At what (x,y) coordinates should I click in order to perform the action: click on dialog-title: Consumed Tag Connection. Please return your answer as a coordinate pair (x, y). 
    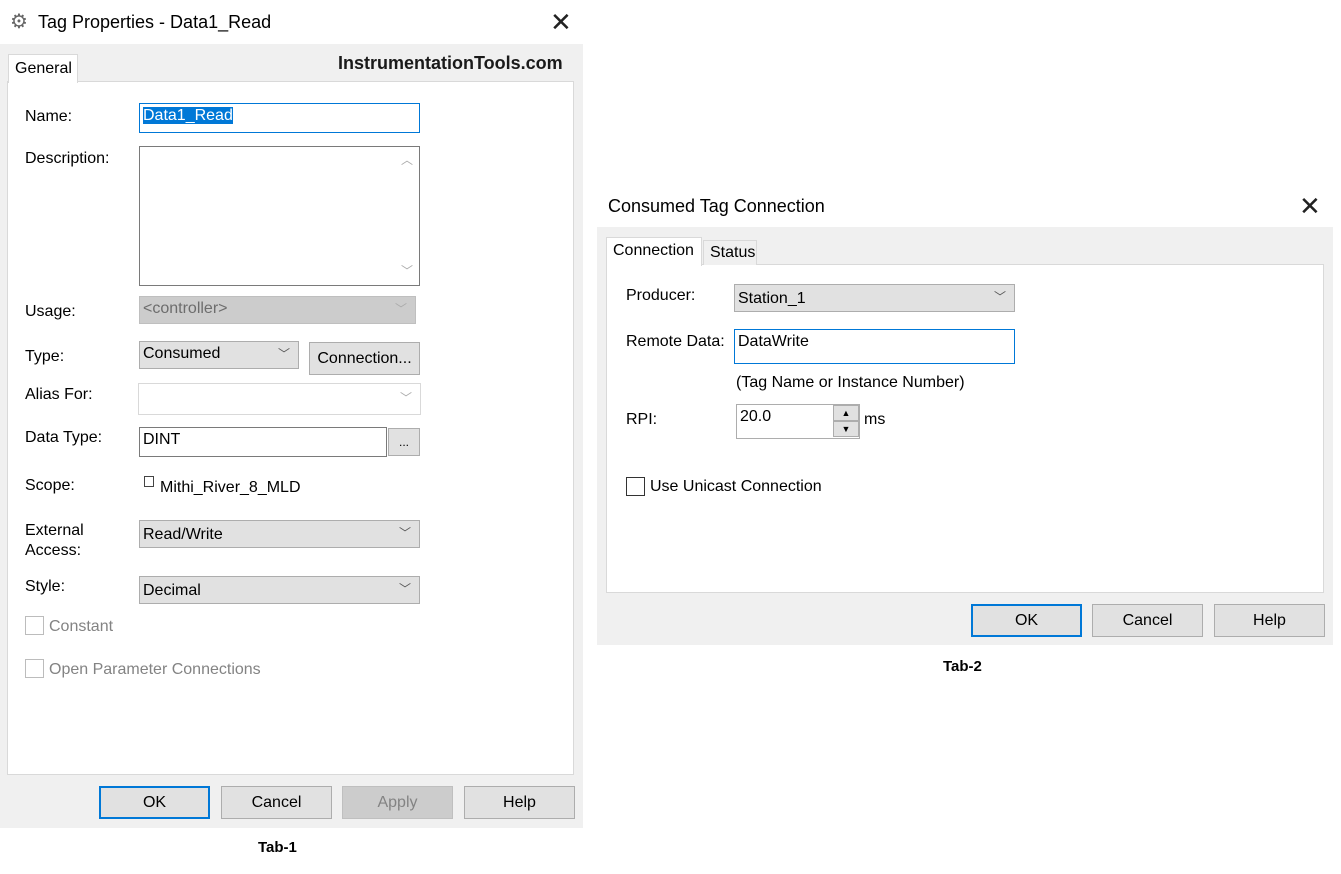
    Looking at the image, I should click on (716, 206).